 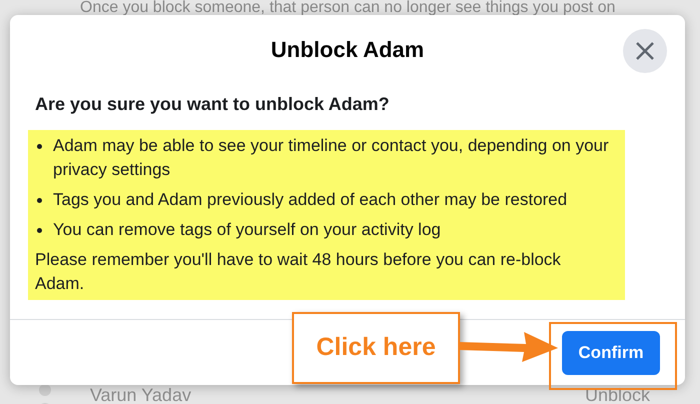 What do you see at coordinates (310, 200) in the screenshot?
I see `bullet-text: Tags you and Adam previously added of each other may be restored` at bounding box center [310, 200].